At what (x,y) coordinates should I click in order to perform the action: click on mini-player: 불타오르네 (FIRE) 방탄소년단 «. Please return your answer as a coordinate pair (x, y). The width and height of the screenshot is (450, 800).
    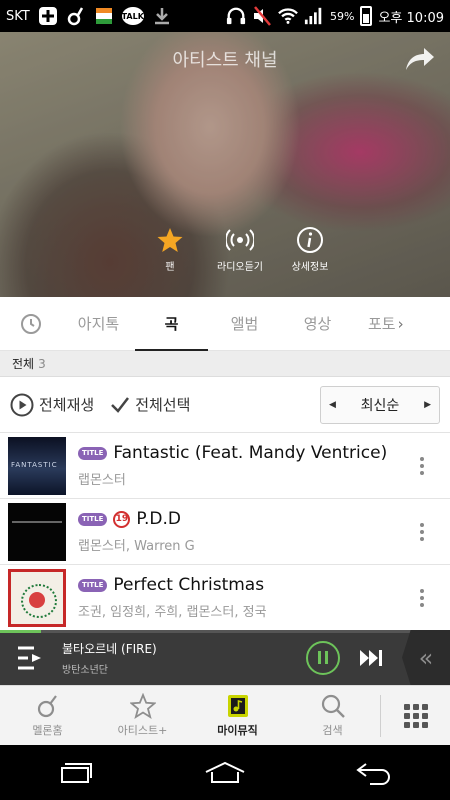
    Looking at the image, I should click on (225, 657).